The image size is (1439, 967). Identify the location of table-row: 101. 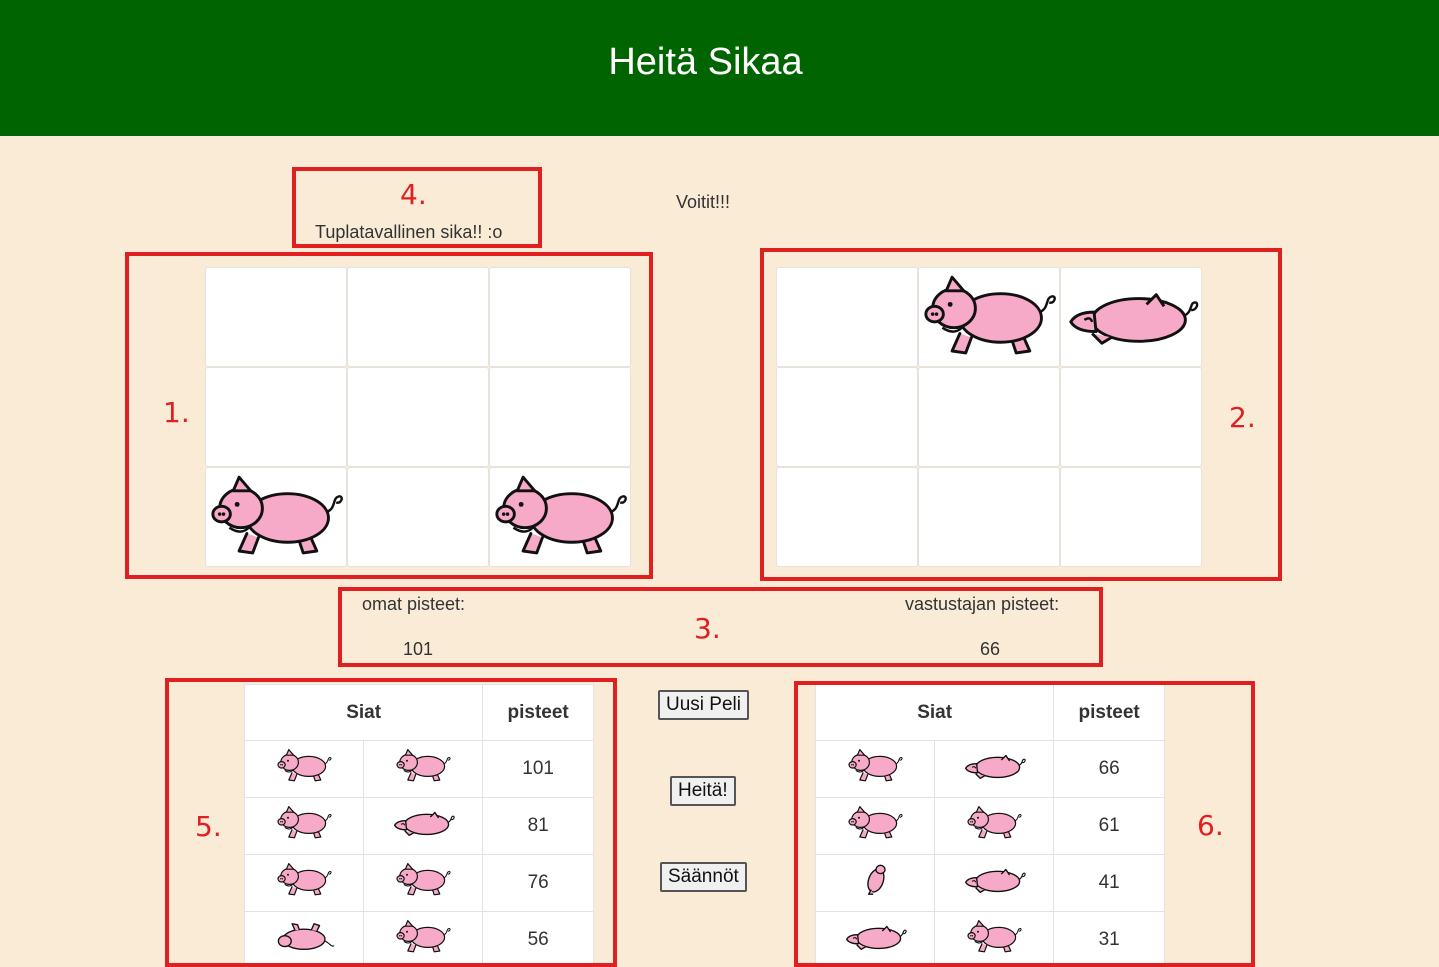
(419, 769).